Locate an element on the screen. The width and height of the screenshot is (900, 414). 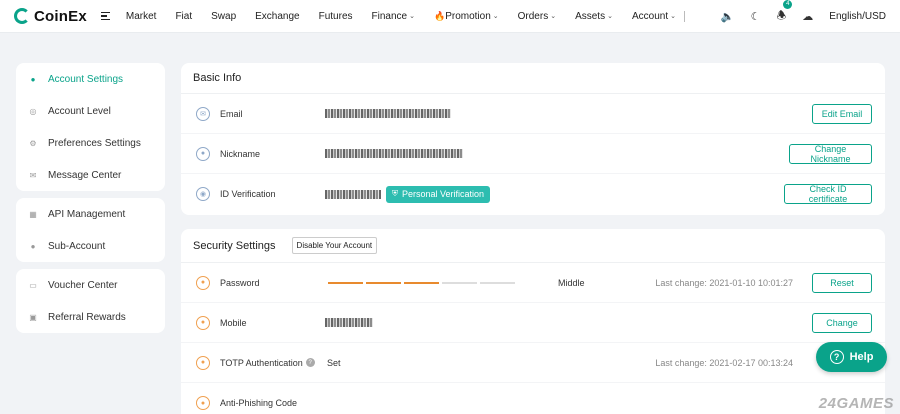
nickname-value-redacted is located at coordinates (394, 153).